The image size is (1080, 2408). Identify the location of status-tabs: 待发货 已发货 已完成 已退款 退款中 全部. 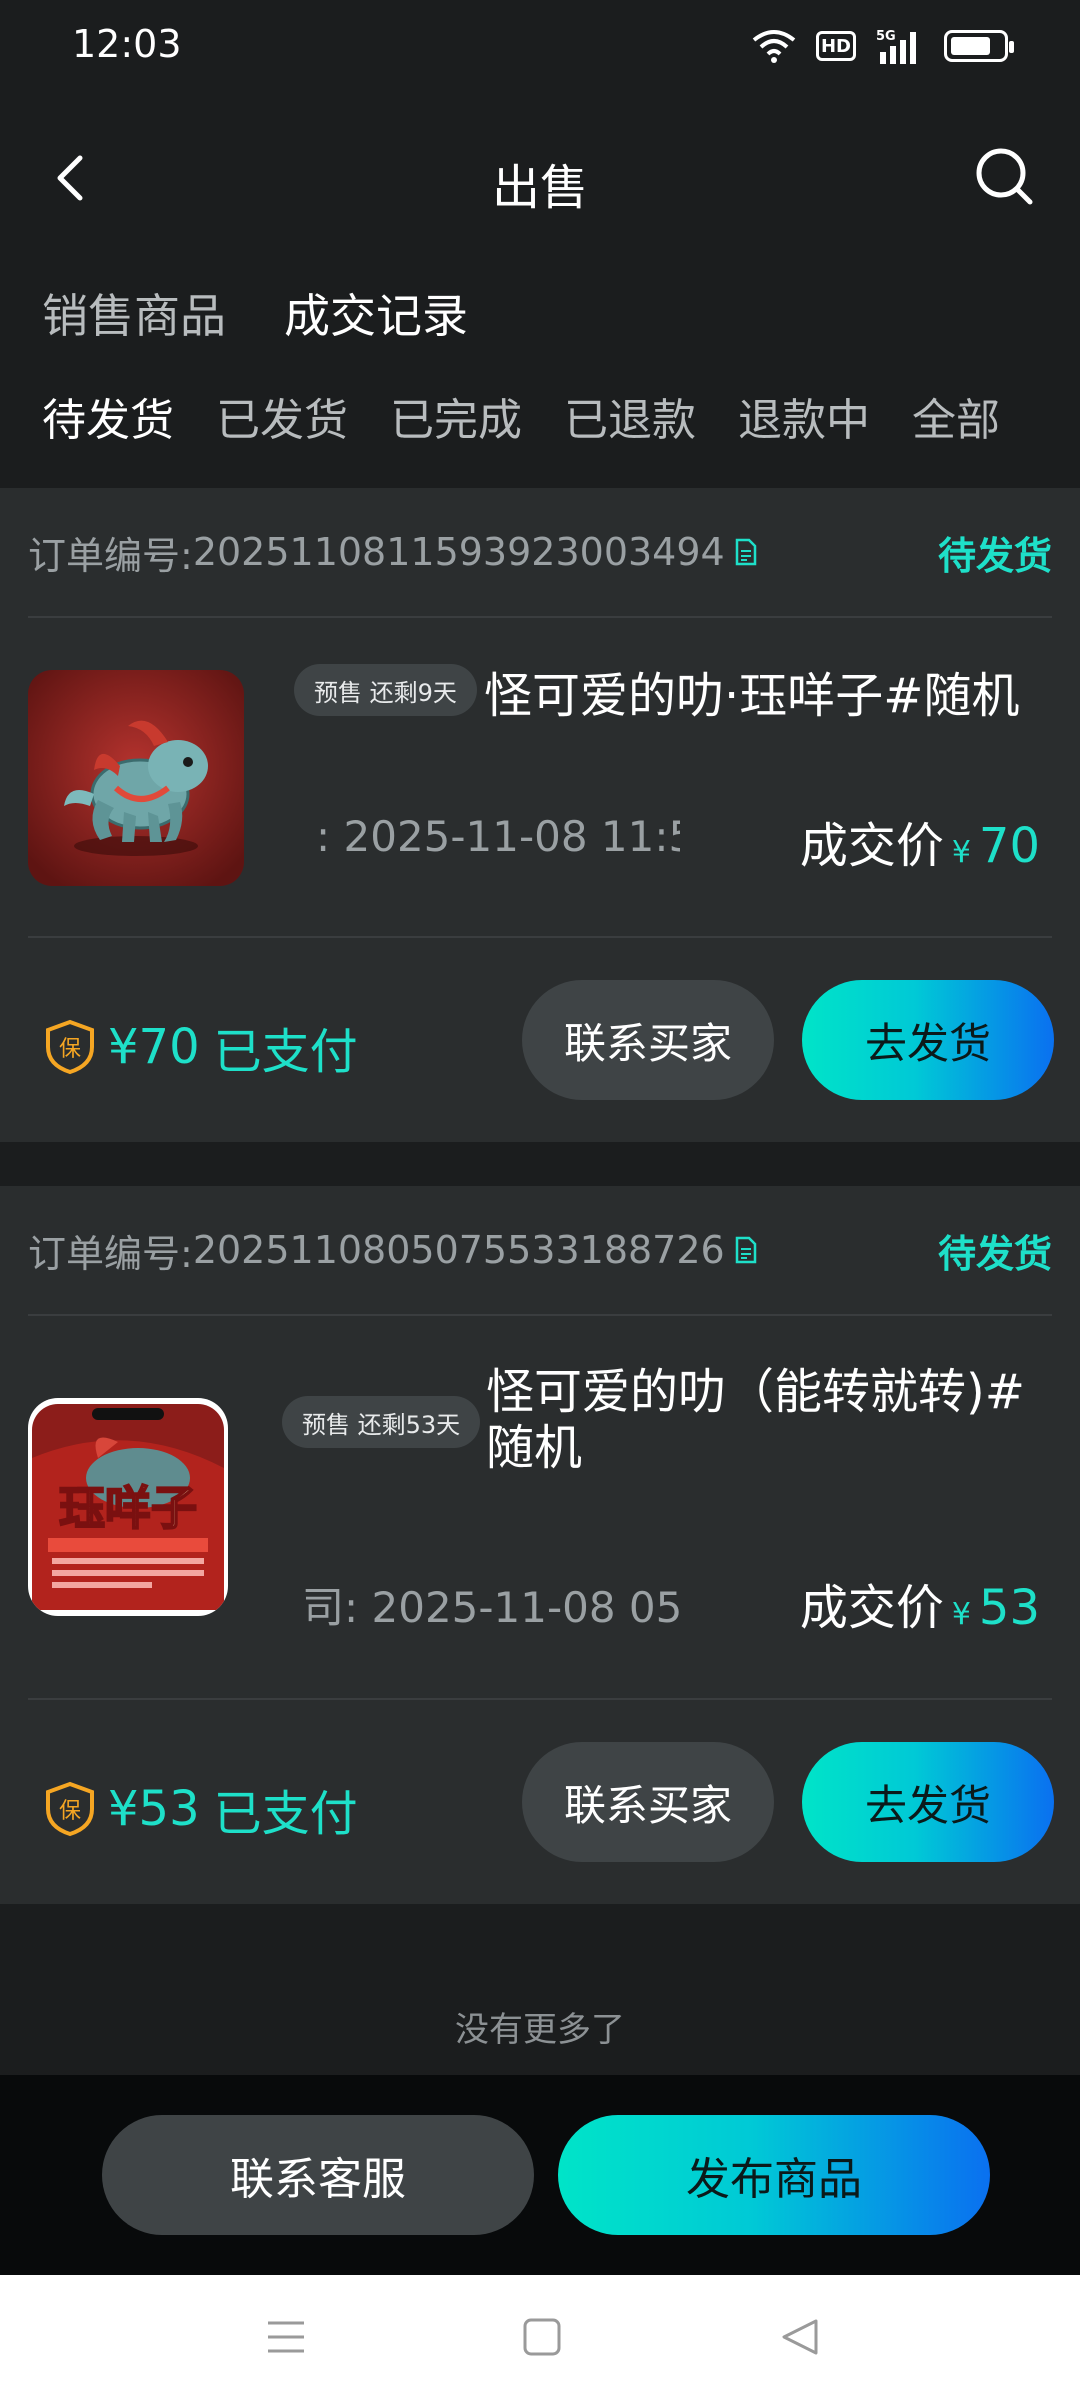
(521, 416).